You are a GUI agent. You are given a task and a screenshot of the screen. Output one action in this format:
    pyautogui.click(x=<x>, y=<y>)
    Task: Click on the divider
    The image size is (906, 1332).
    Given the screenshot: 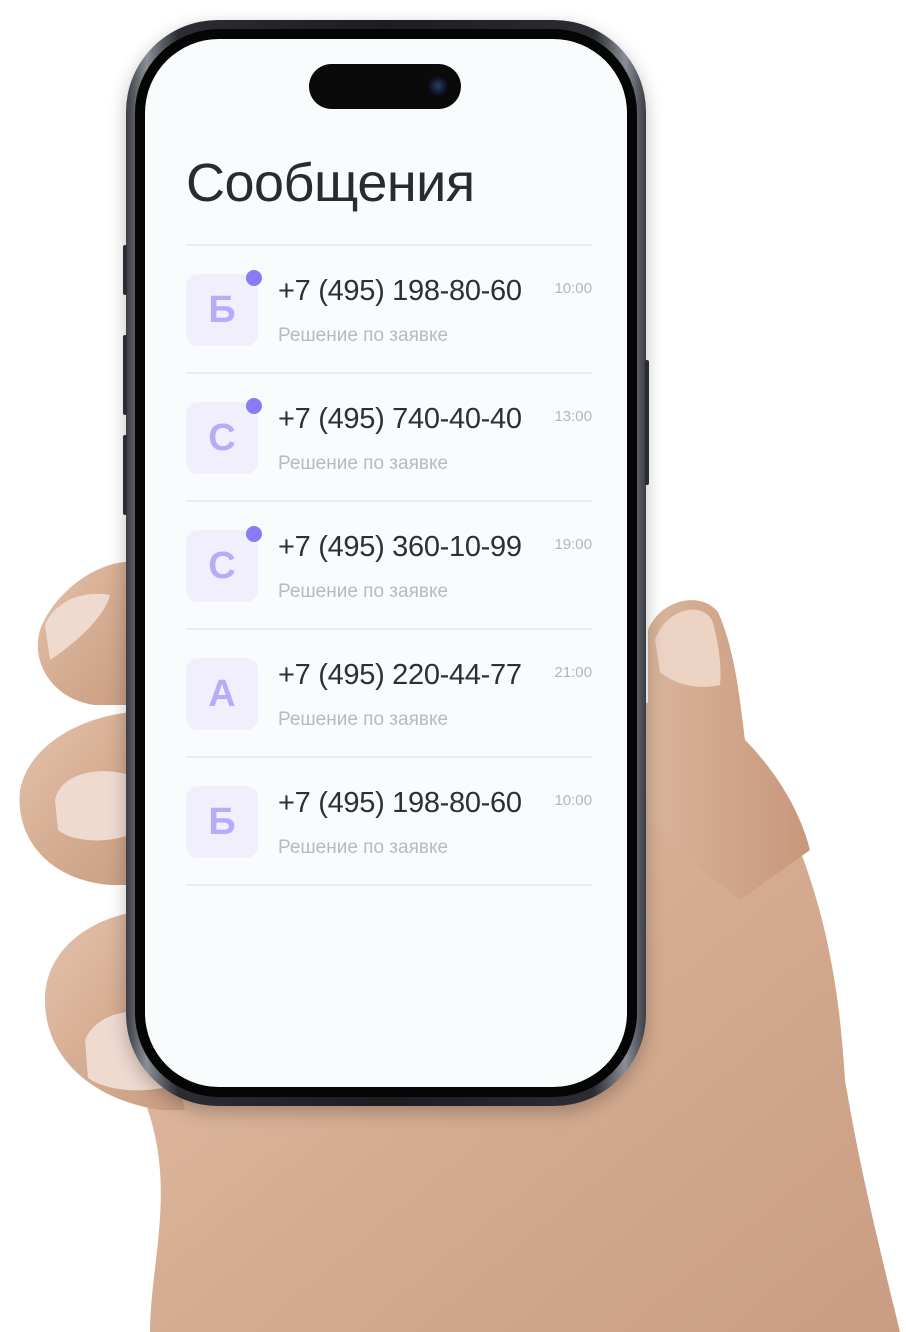 What is the action you would take?
    pyautogui.click(x=389, y=885)
    